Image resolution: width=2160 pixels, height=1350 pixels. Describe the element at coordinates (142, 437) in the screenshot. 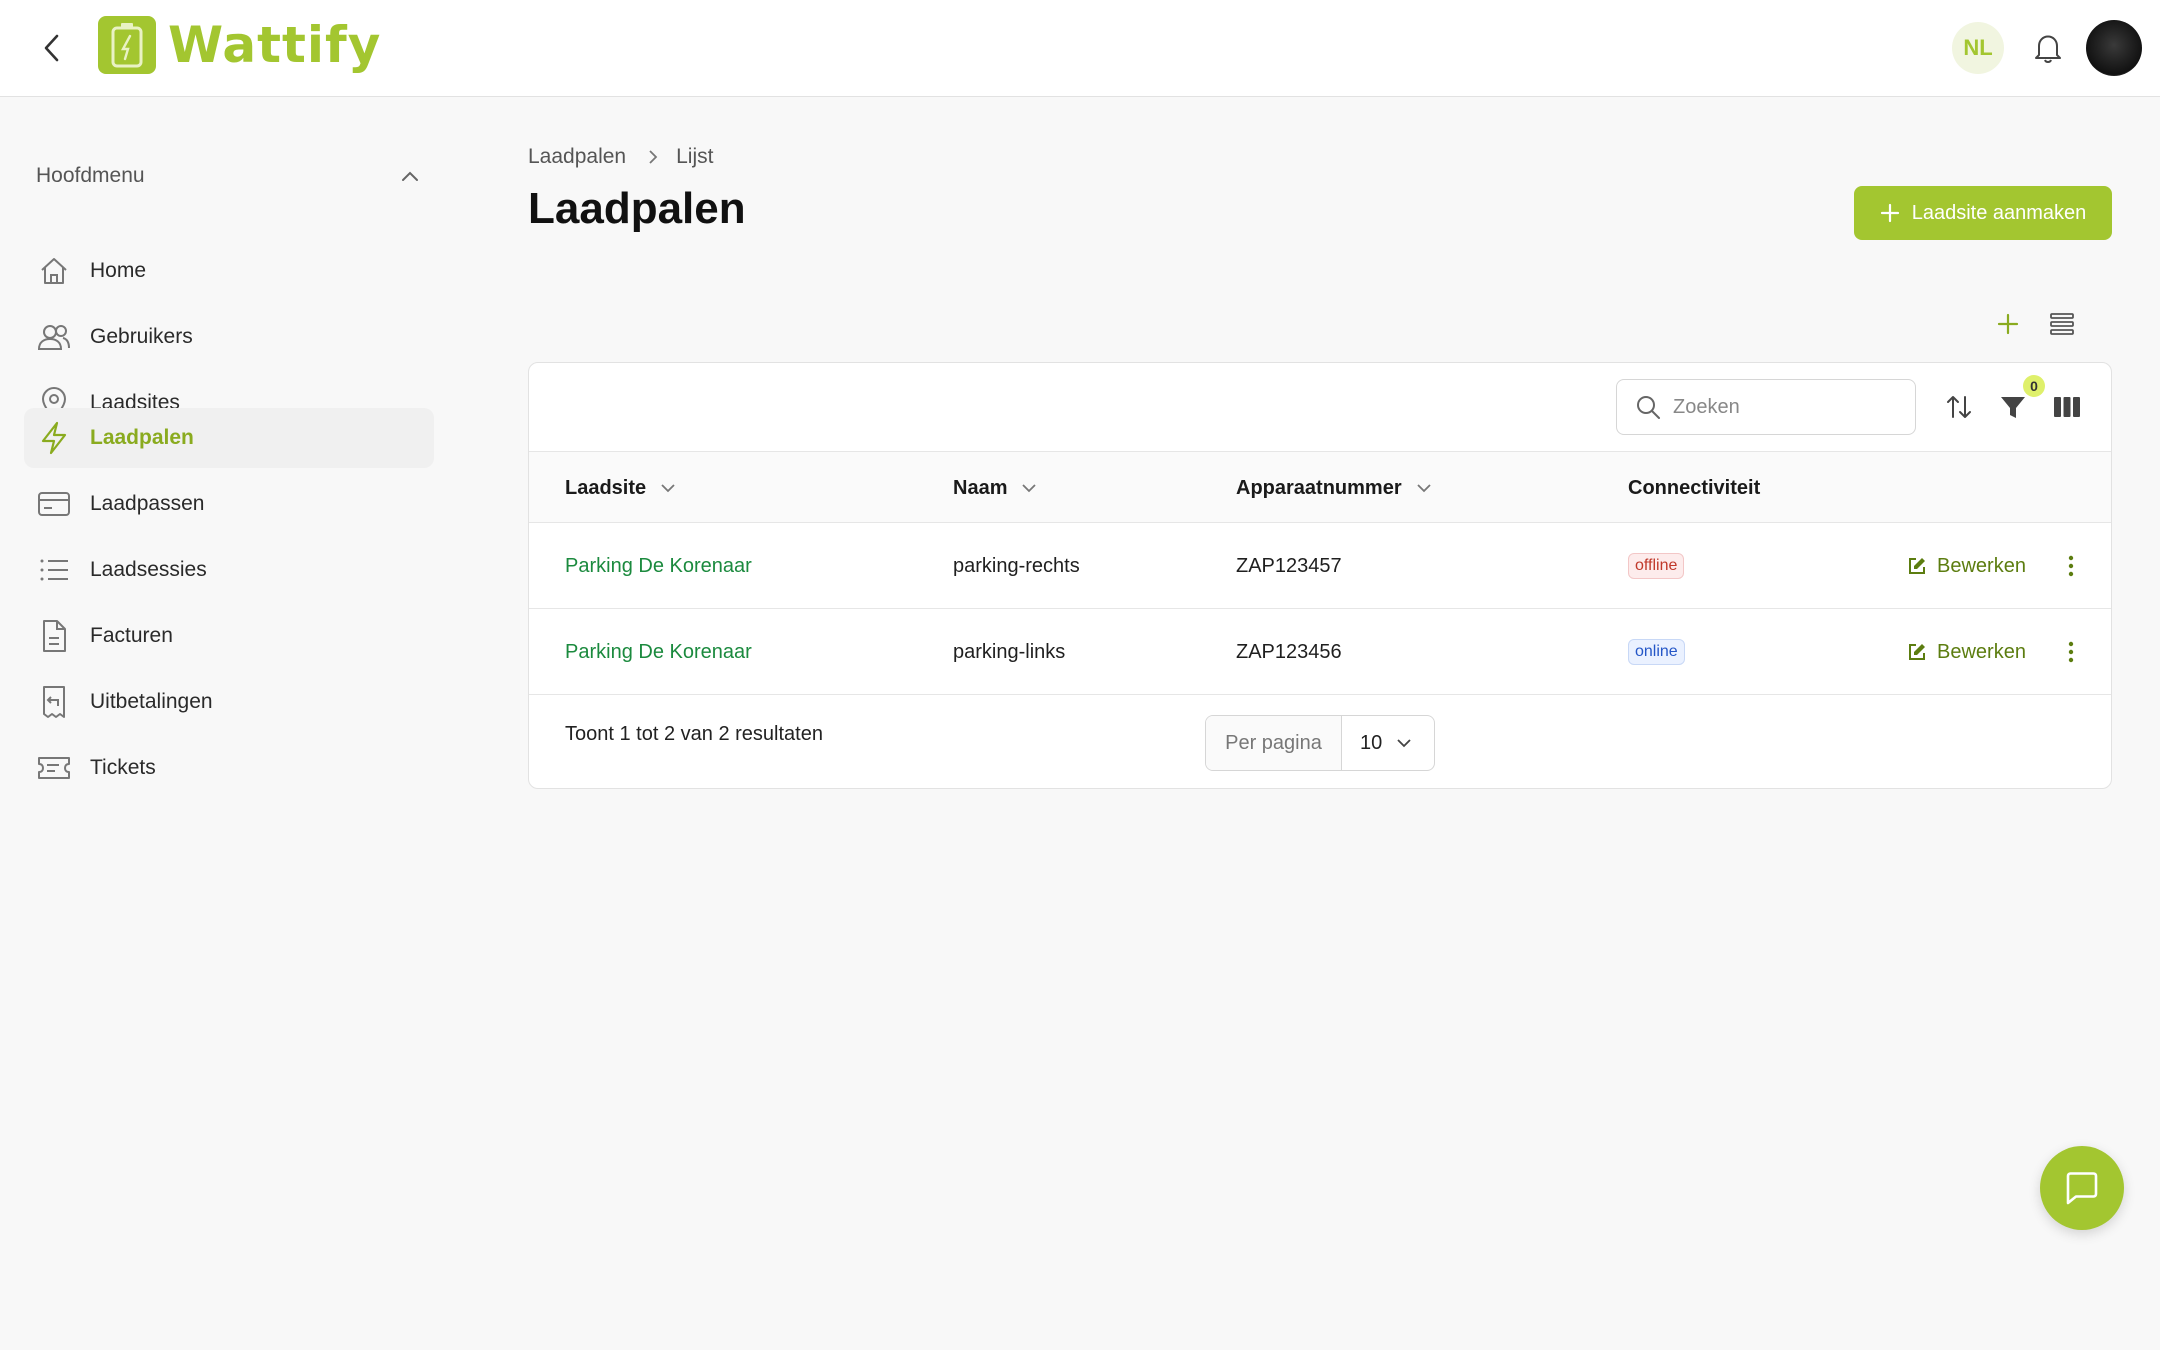

I see `sidebar-item-label: Laadpalen` at that location.